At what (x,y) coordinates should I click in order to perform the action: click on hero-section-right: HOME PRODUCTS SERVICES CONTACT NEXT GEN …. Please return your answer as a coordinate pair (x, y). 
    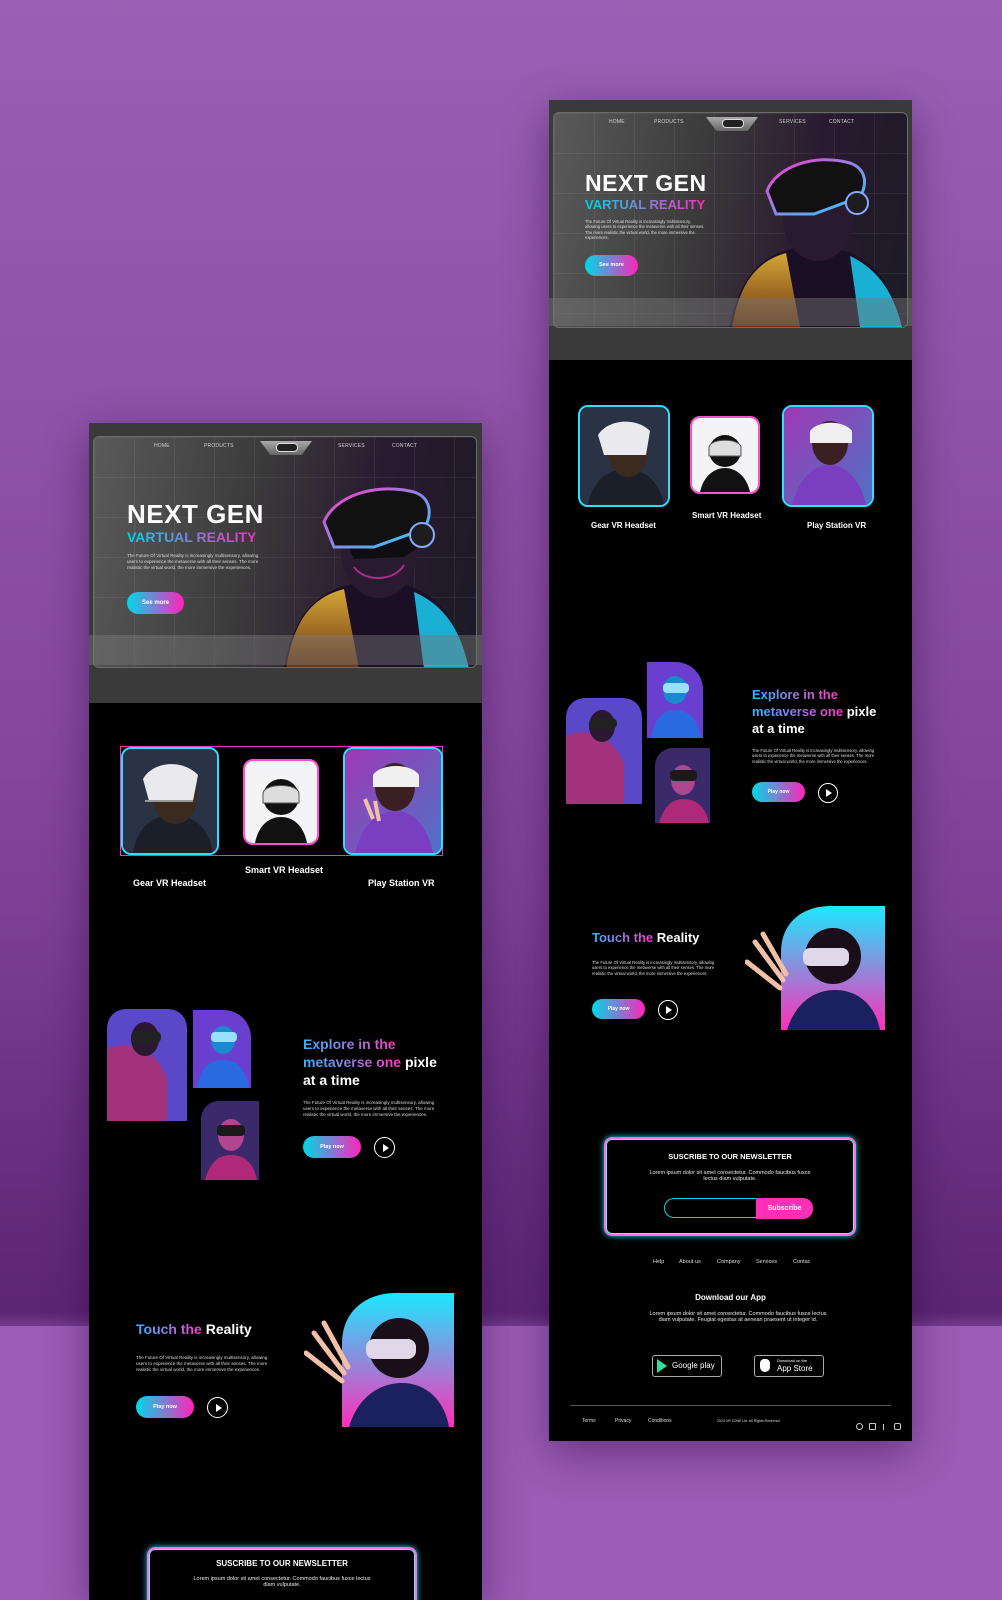
    Looking at the image, I should click on (730, 230).